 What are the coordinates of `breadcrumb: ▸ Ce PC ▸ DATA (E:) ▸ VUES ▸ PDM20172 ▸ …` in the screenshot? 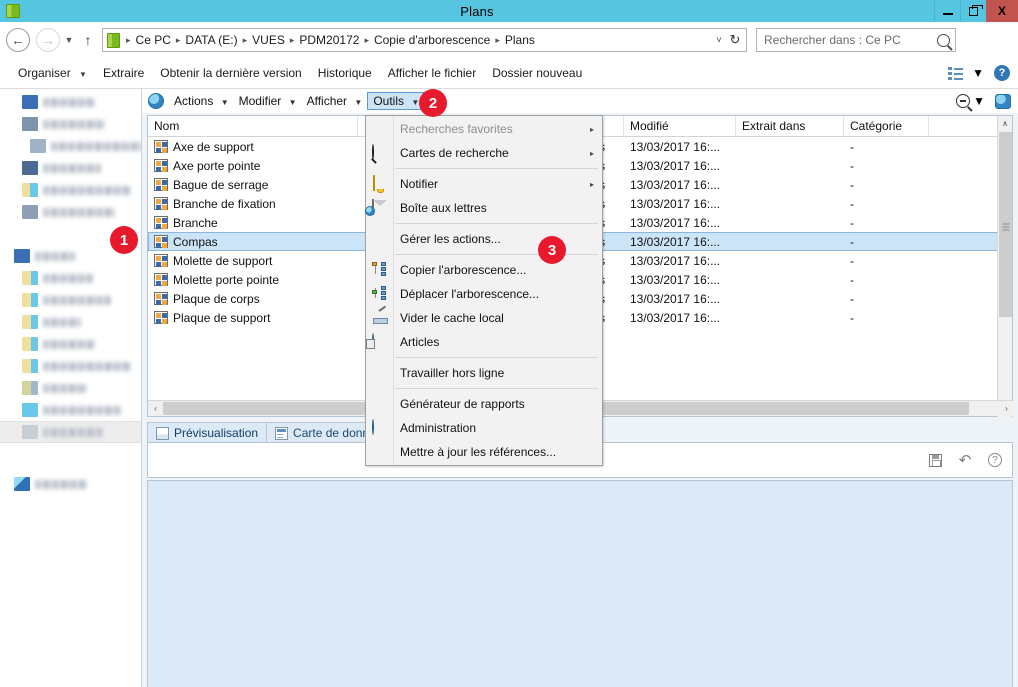 It's located at (424, 40).